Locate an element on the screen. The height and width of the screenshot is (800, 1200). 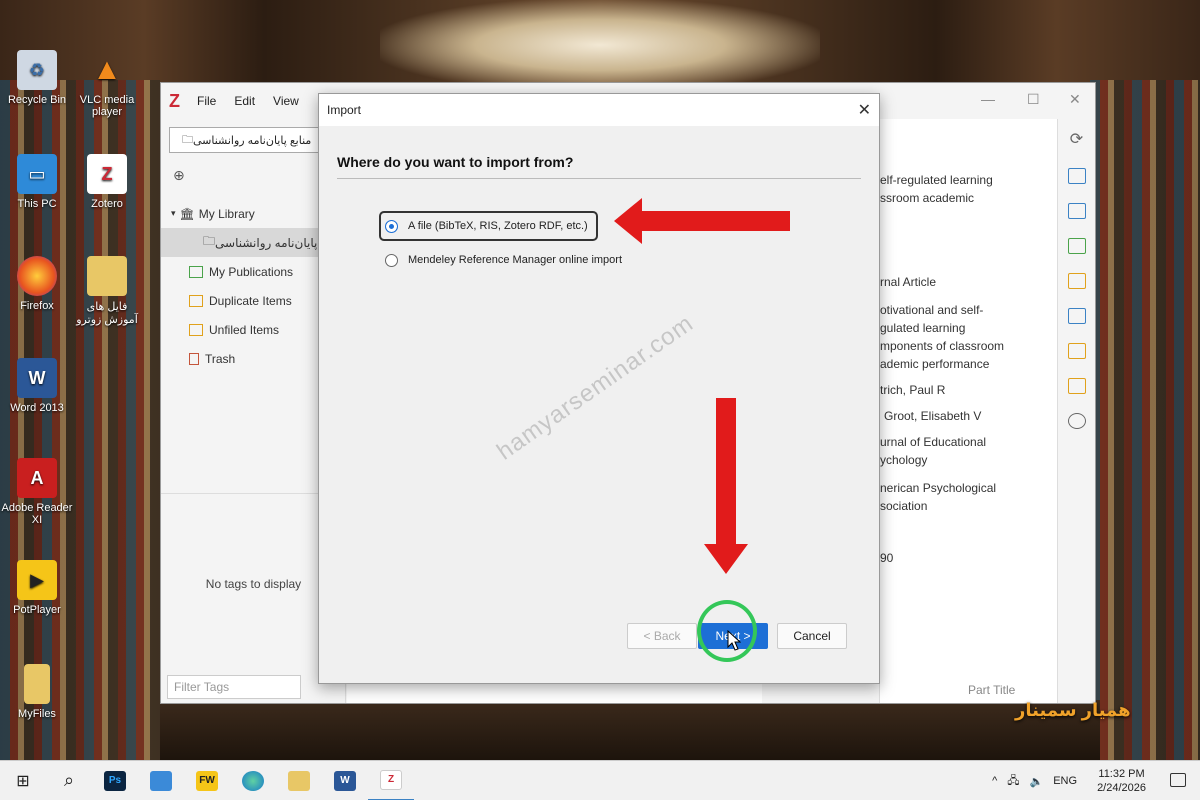
libraries-collections-icon is located at coordinates (1076, 316).